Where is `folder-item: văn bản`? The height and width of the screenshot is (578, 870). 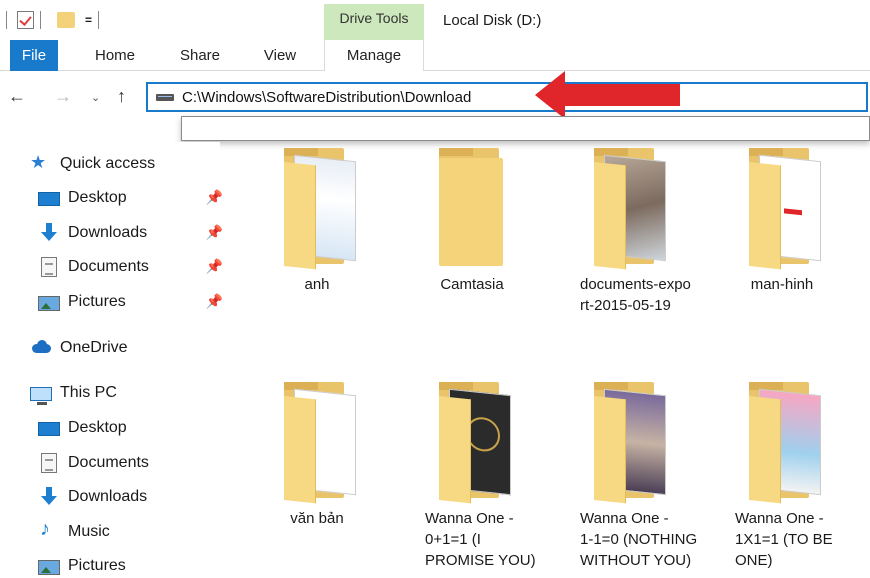
folder-item: văn bản is located at coordinates (317, 476).